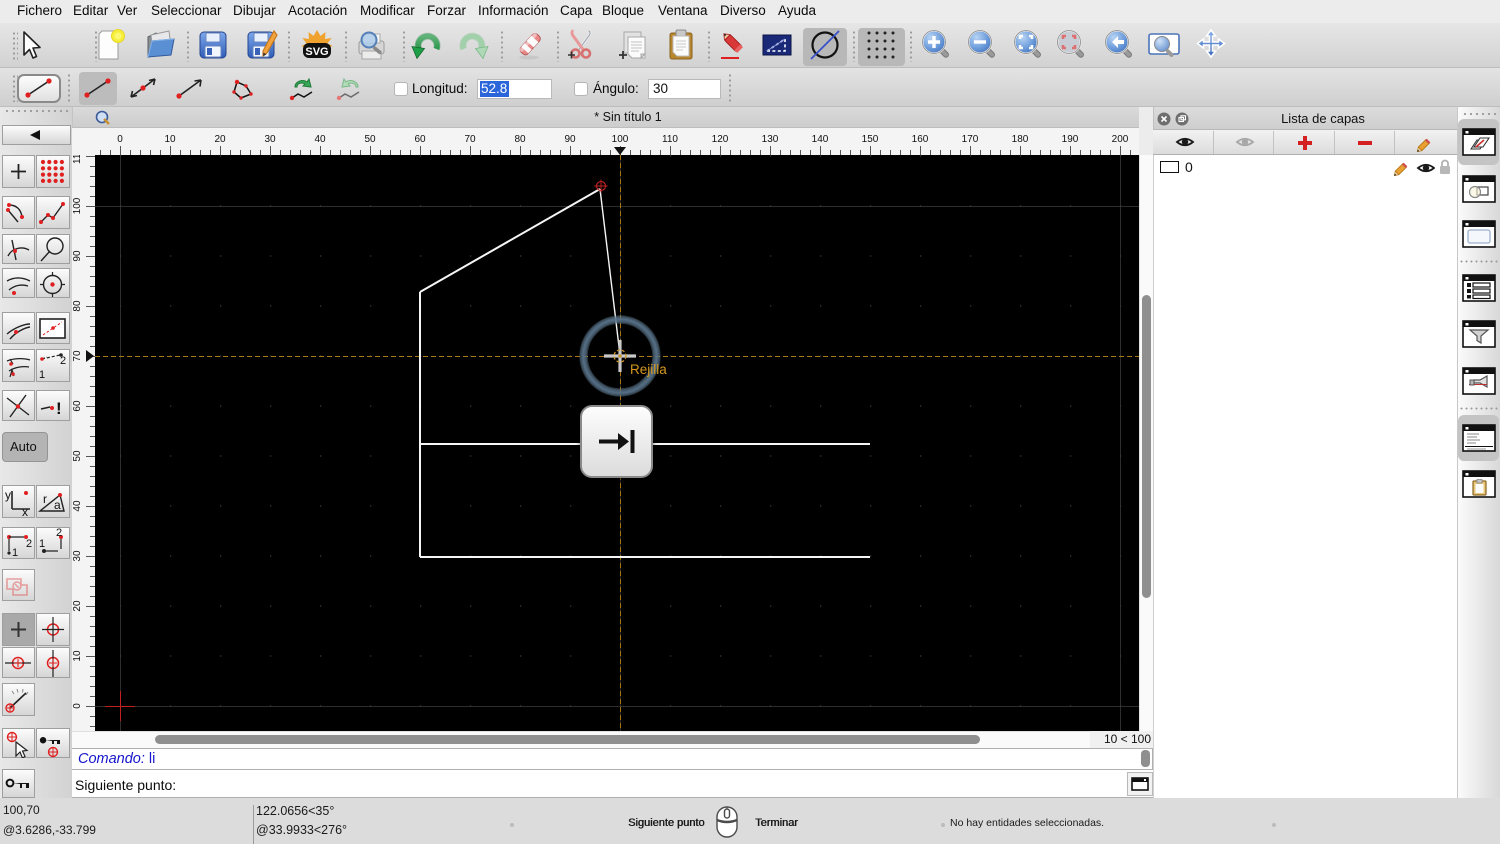  I want to click on svg-text: 180, so click(1020, 139).